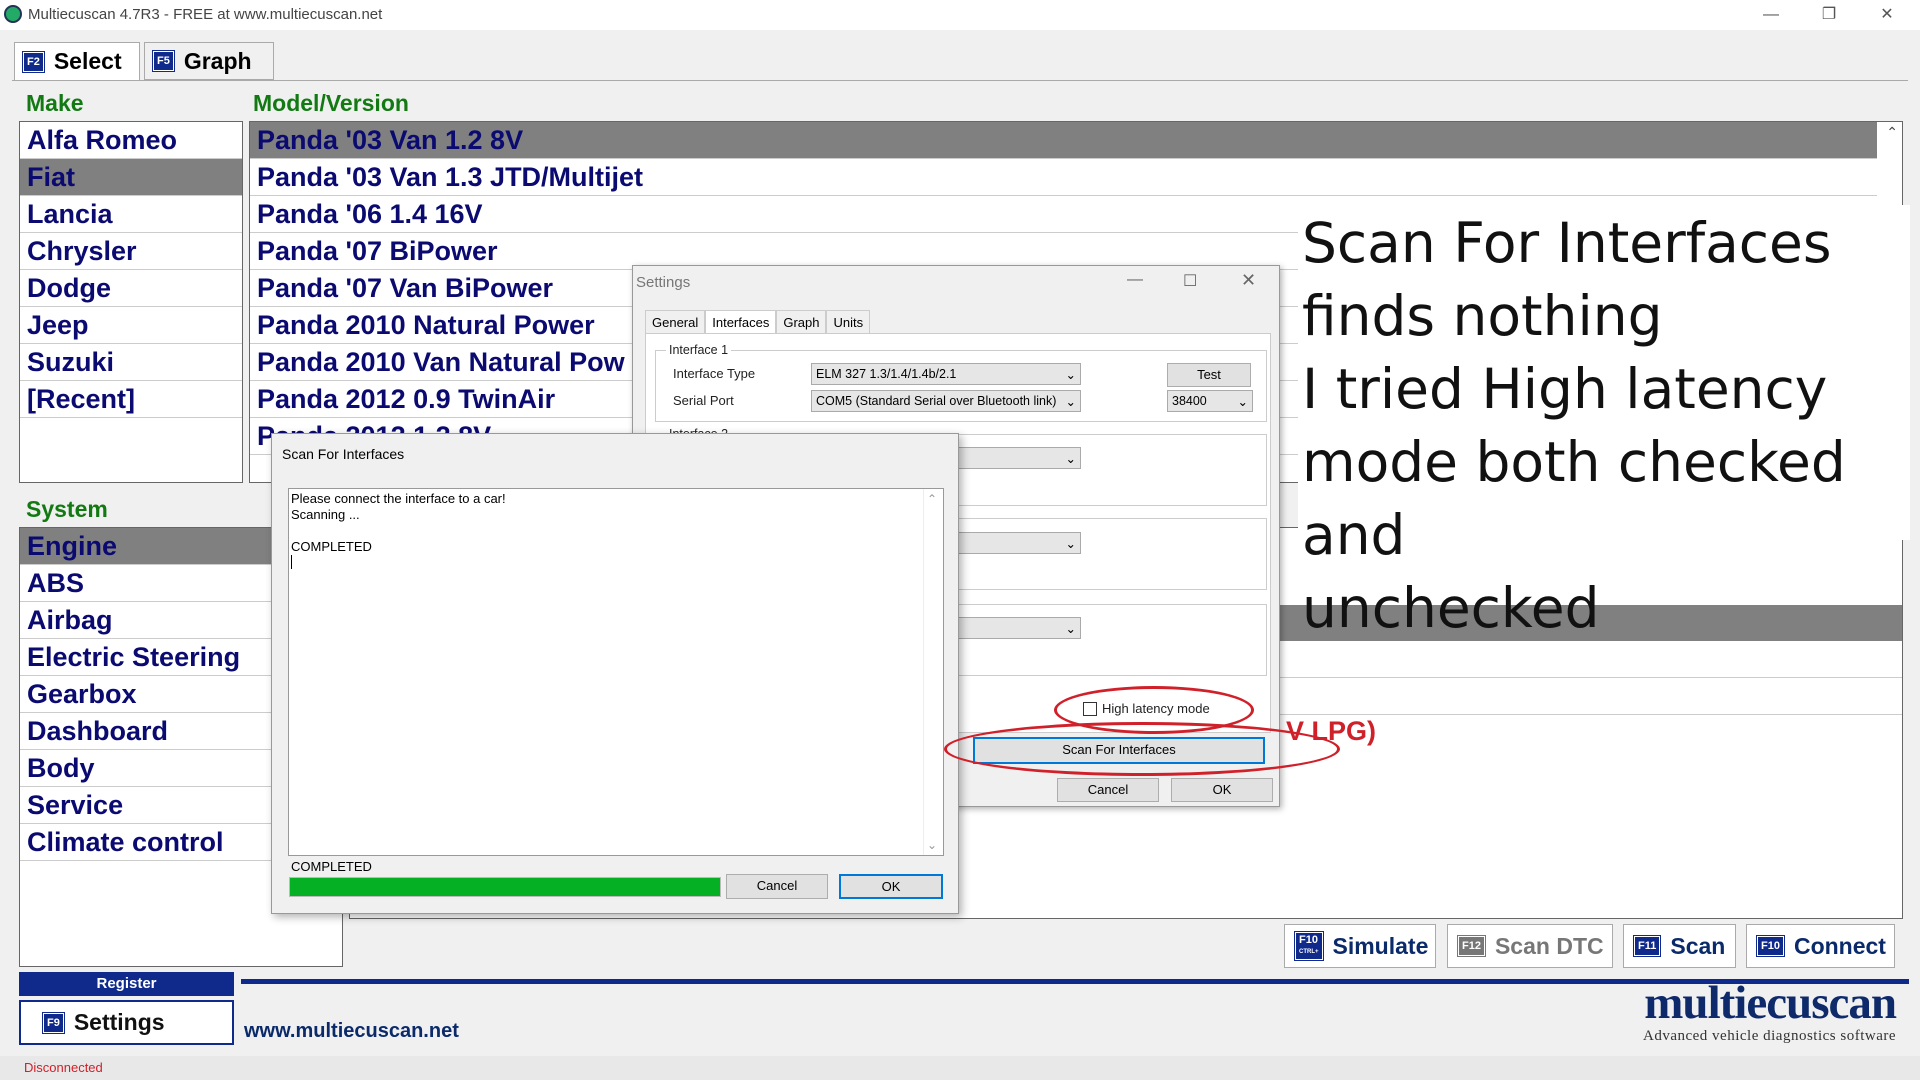 The width and height of the screenshot is (1920, 1080). I want to click on annotation-line: finds nothing, so click(1482, 316).